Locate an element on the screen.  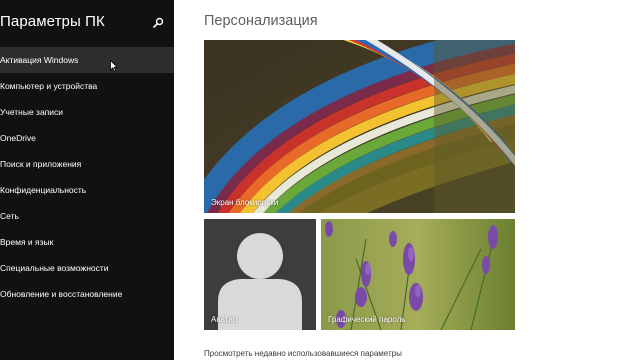
lock-screen-label: Экран блокировки is located at coordinates (245, 202).